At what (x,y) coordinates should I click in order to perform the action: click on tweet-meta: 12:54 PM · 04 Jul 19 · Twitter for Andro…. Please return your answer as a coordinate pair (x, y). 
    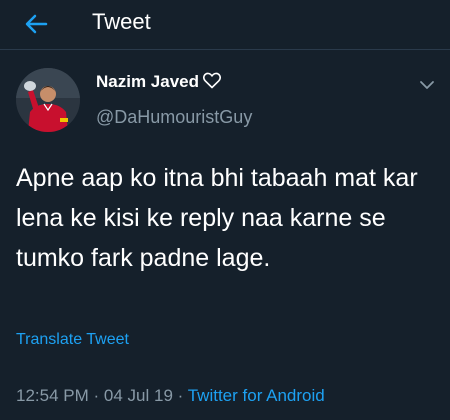
    Looking at the image, I should click on (170, 396).